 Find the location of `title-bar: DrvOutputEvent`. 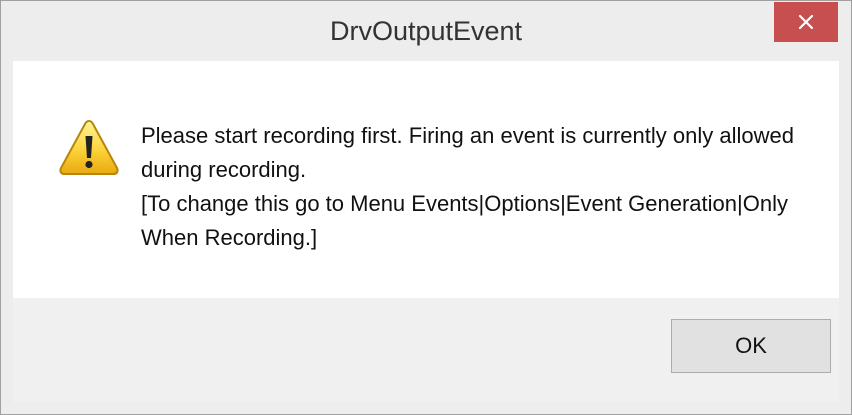

title-bar: DrvOutputEvent is located at coordinates (426, 31).